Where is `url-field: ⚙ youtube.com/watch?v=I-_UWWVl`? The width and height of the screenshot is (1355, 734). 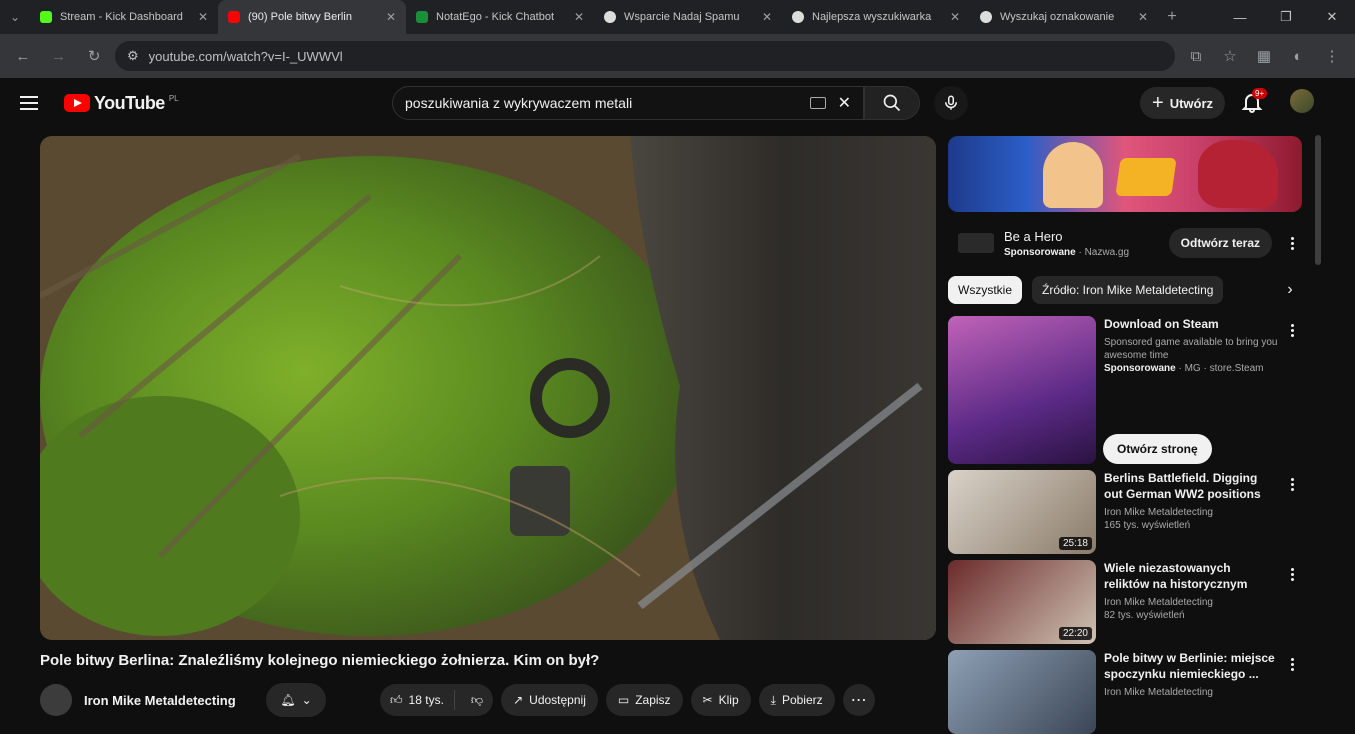 url-field: ⚙ youtube.com/watch?v=I-_UWWVl is located at coordinates (645, 56).